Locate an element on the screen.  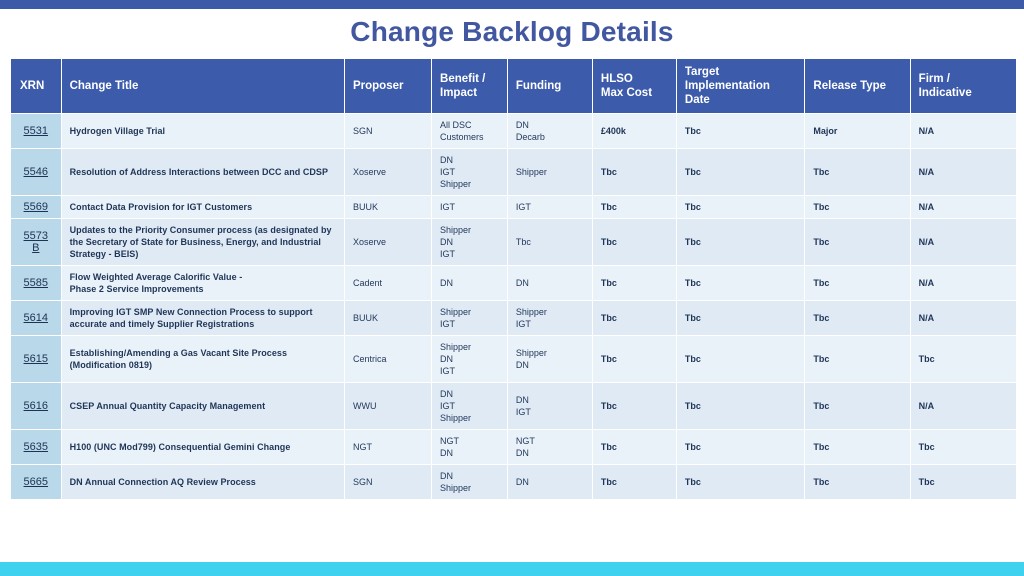
top-accent-bar is located at coordinates (512, 4).